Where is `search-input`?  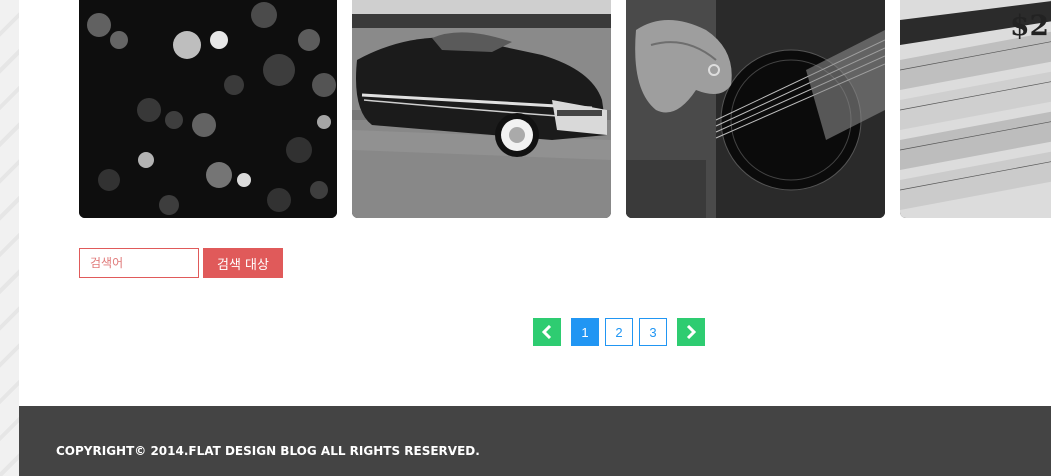
search-input is located at coordinates (139, 263).